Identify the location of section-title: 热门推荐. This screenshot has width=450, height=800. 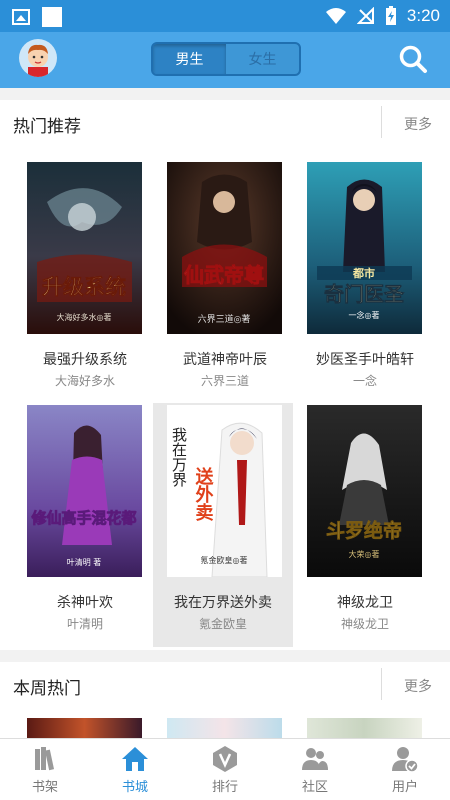
(47, 127).